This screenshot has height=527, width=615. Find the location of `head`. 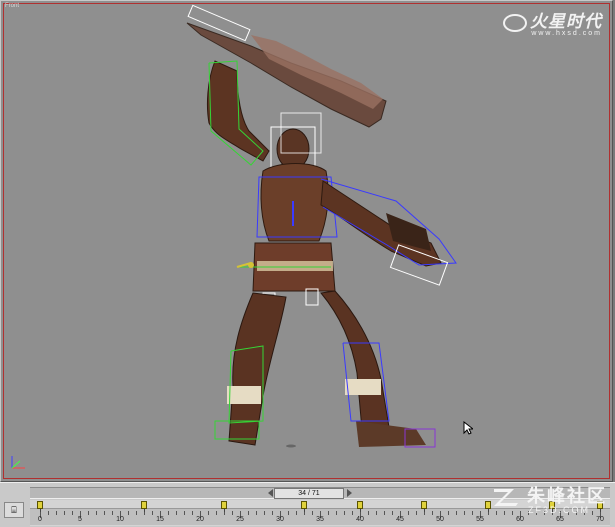

head is located at coordinates (296, 142).